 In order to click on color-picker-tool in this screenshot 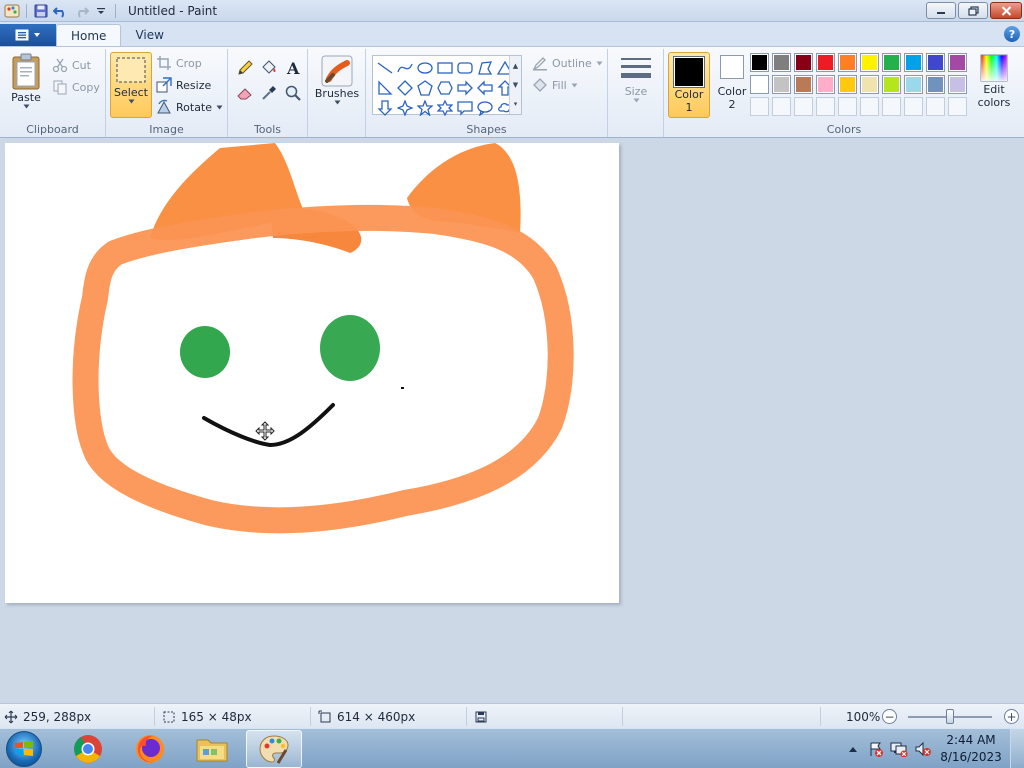, I will do `click(269, 93)`.